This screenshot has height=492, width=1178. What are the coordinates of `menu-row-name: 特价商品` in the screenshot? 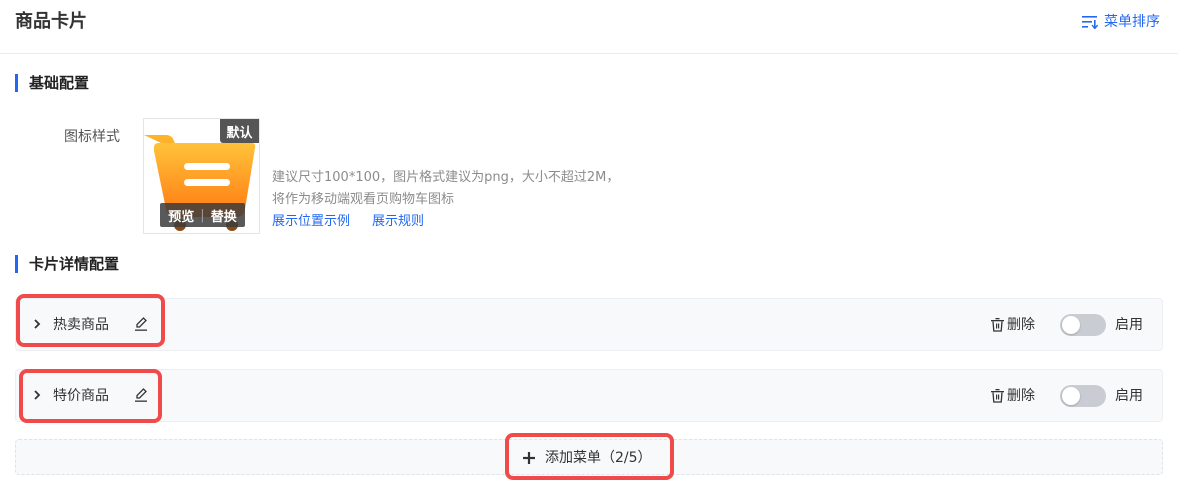 It's located at (81, 396).